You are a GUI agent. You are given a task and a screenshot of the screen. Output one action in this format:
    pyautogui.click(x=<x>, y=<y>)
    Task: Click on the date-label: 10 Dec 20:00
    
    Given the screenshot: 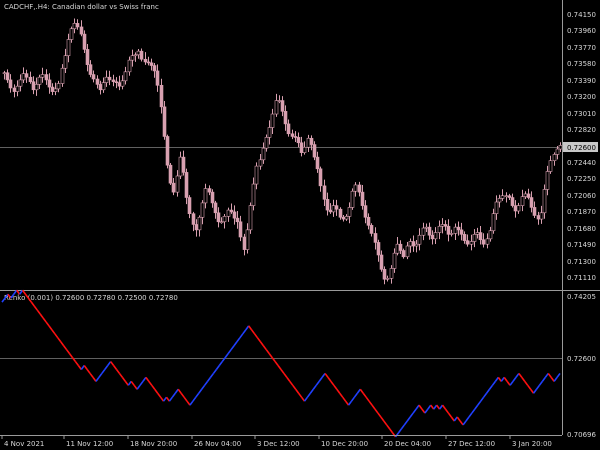 What is the action you would take?
    pyautogui.click(x=344, y=444)
    